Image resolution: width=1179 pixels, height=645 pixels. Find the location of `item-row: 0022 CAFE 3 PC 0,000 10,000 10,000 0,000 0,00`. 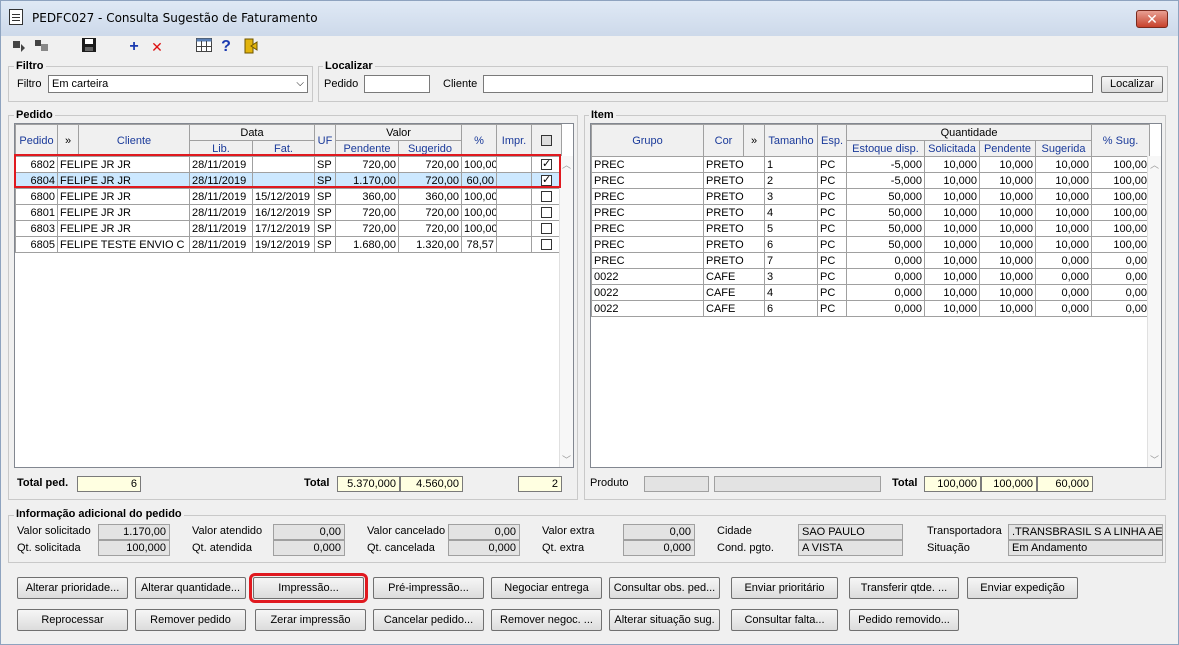

item-row: 0022 CAFE 3 PC 0,000 10,000 10,000 0,000 0,00 is located at coordinates (871, 276).